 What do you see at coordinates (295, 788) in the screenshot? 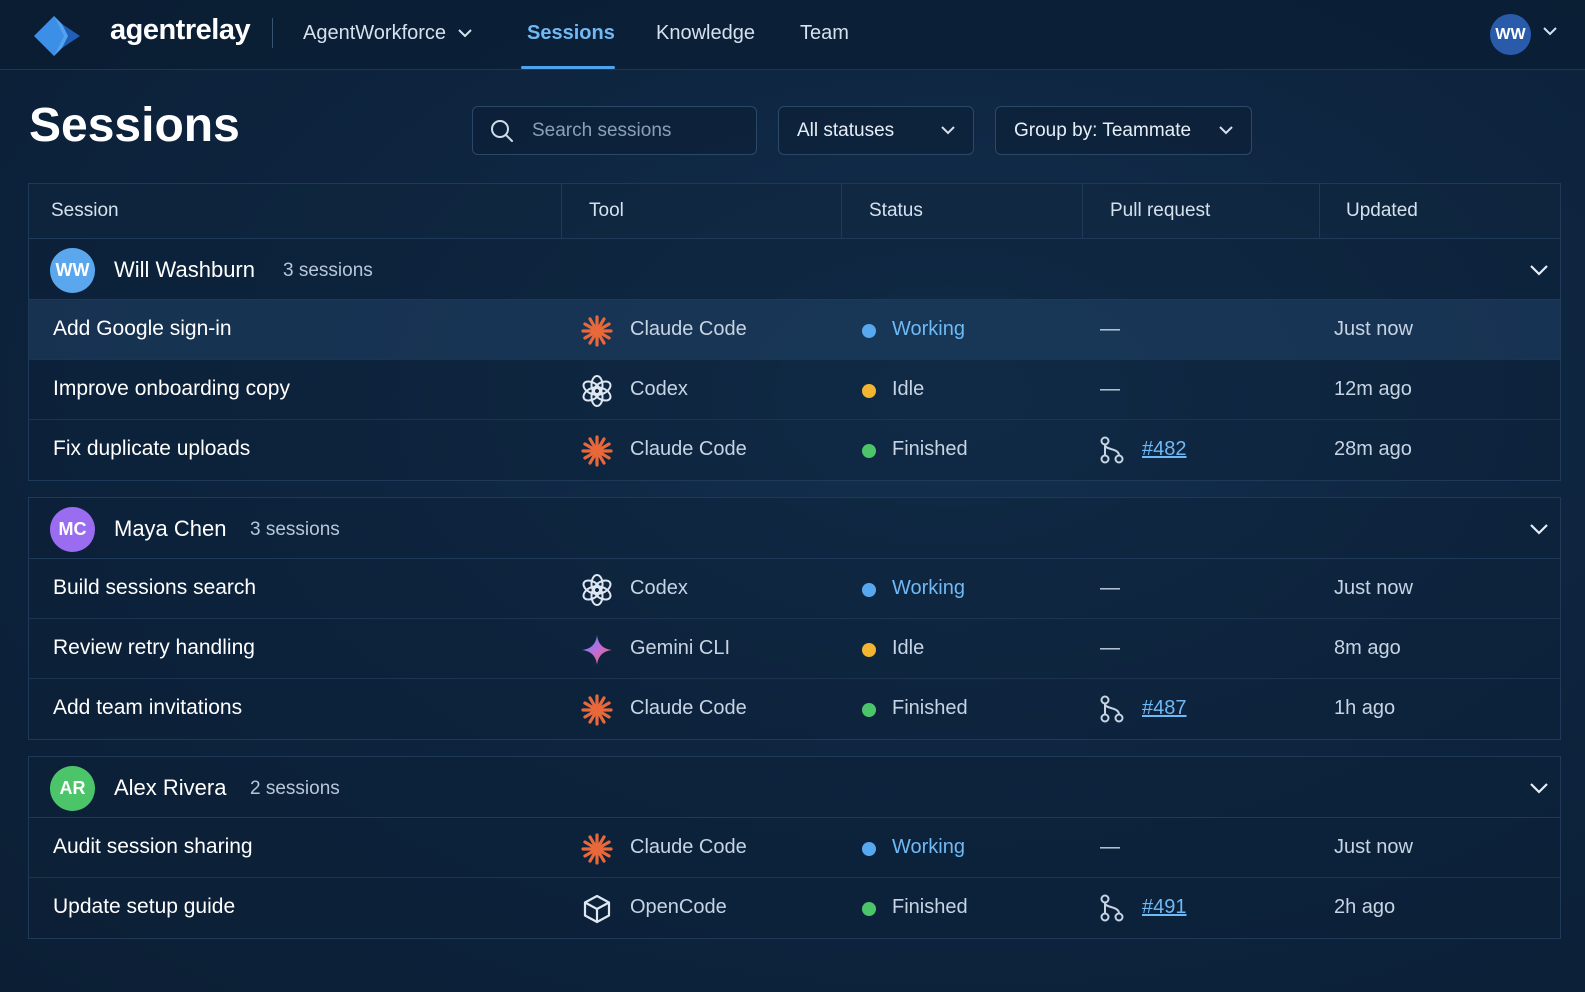
I see `session-count: 2 sessions` at bounding box center [295, 788].